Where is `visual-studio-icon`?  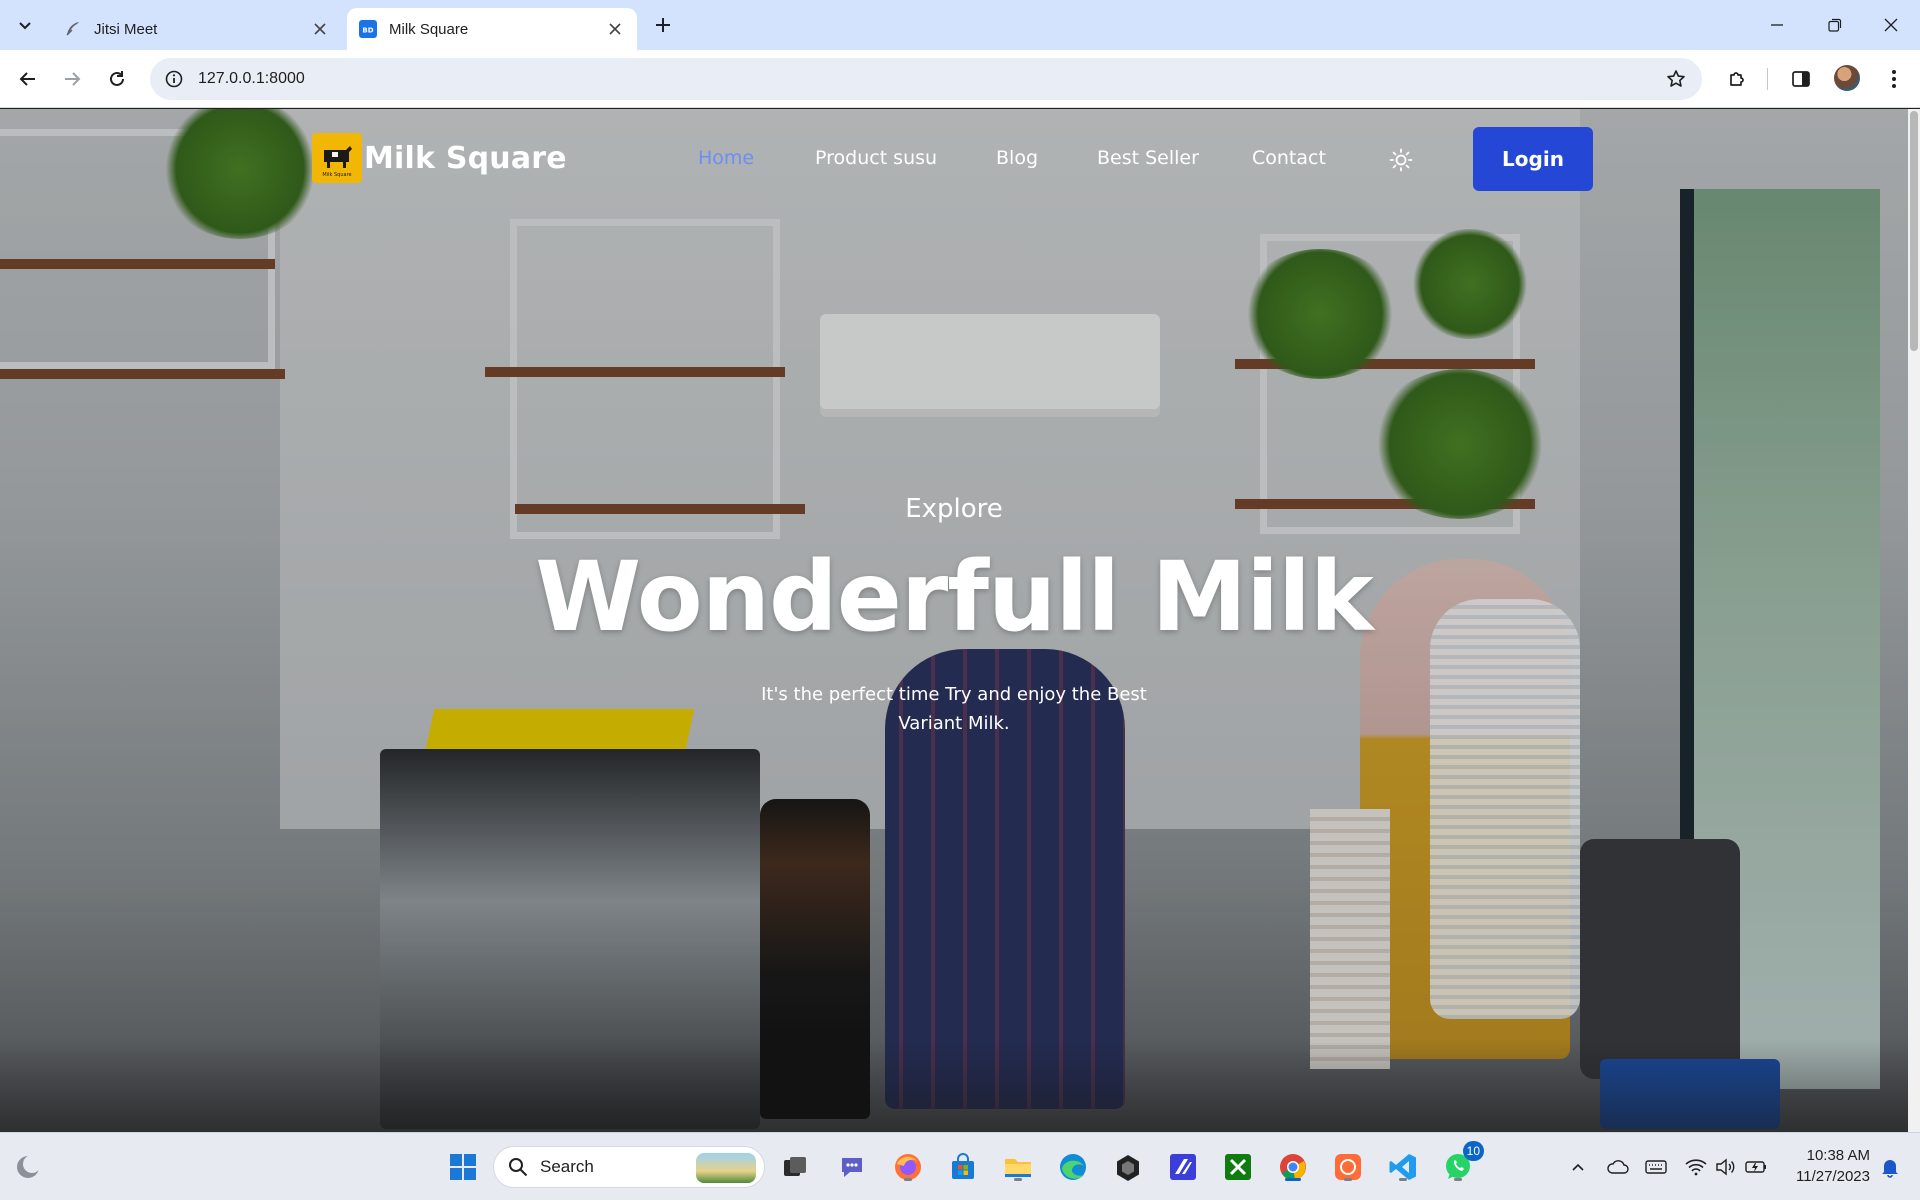 visual-studio-icon is located at coordinates (1183, 1167).